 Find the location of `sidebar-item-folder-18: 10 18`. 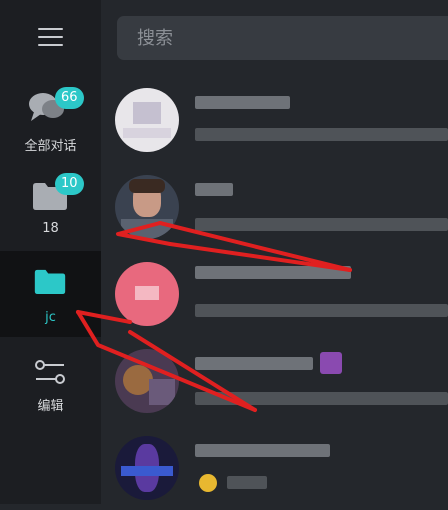

sidebar-item-folder-18: 10 18 is located at coordinates (50, 205).